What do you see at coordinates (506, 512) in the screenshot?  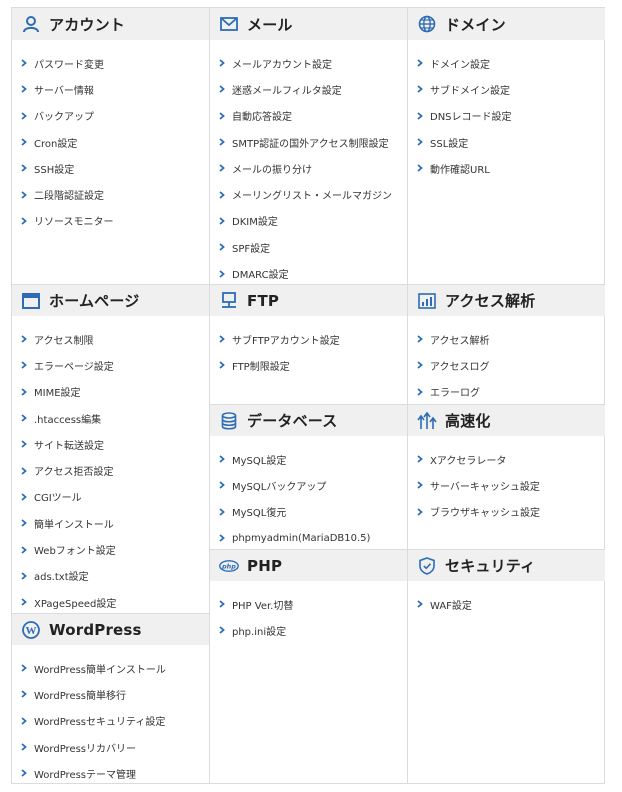 I see `menu-link: ブラウザキャッシュ設定` at bounding box center [506, 512].